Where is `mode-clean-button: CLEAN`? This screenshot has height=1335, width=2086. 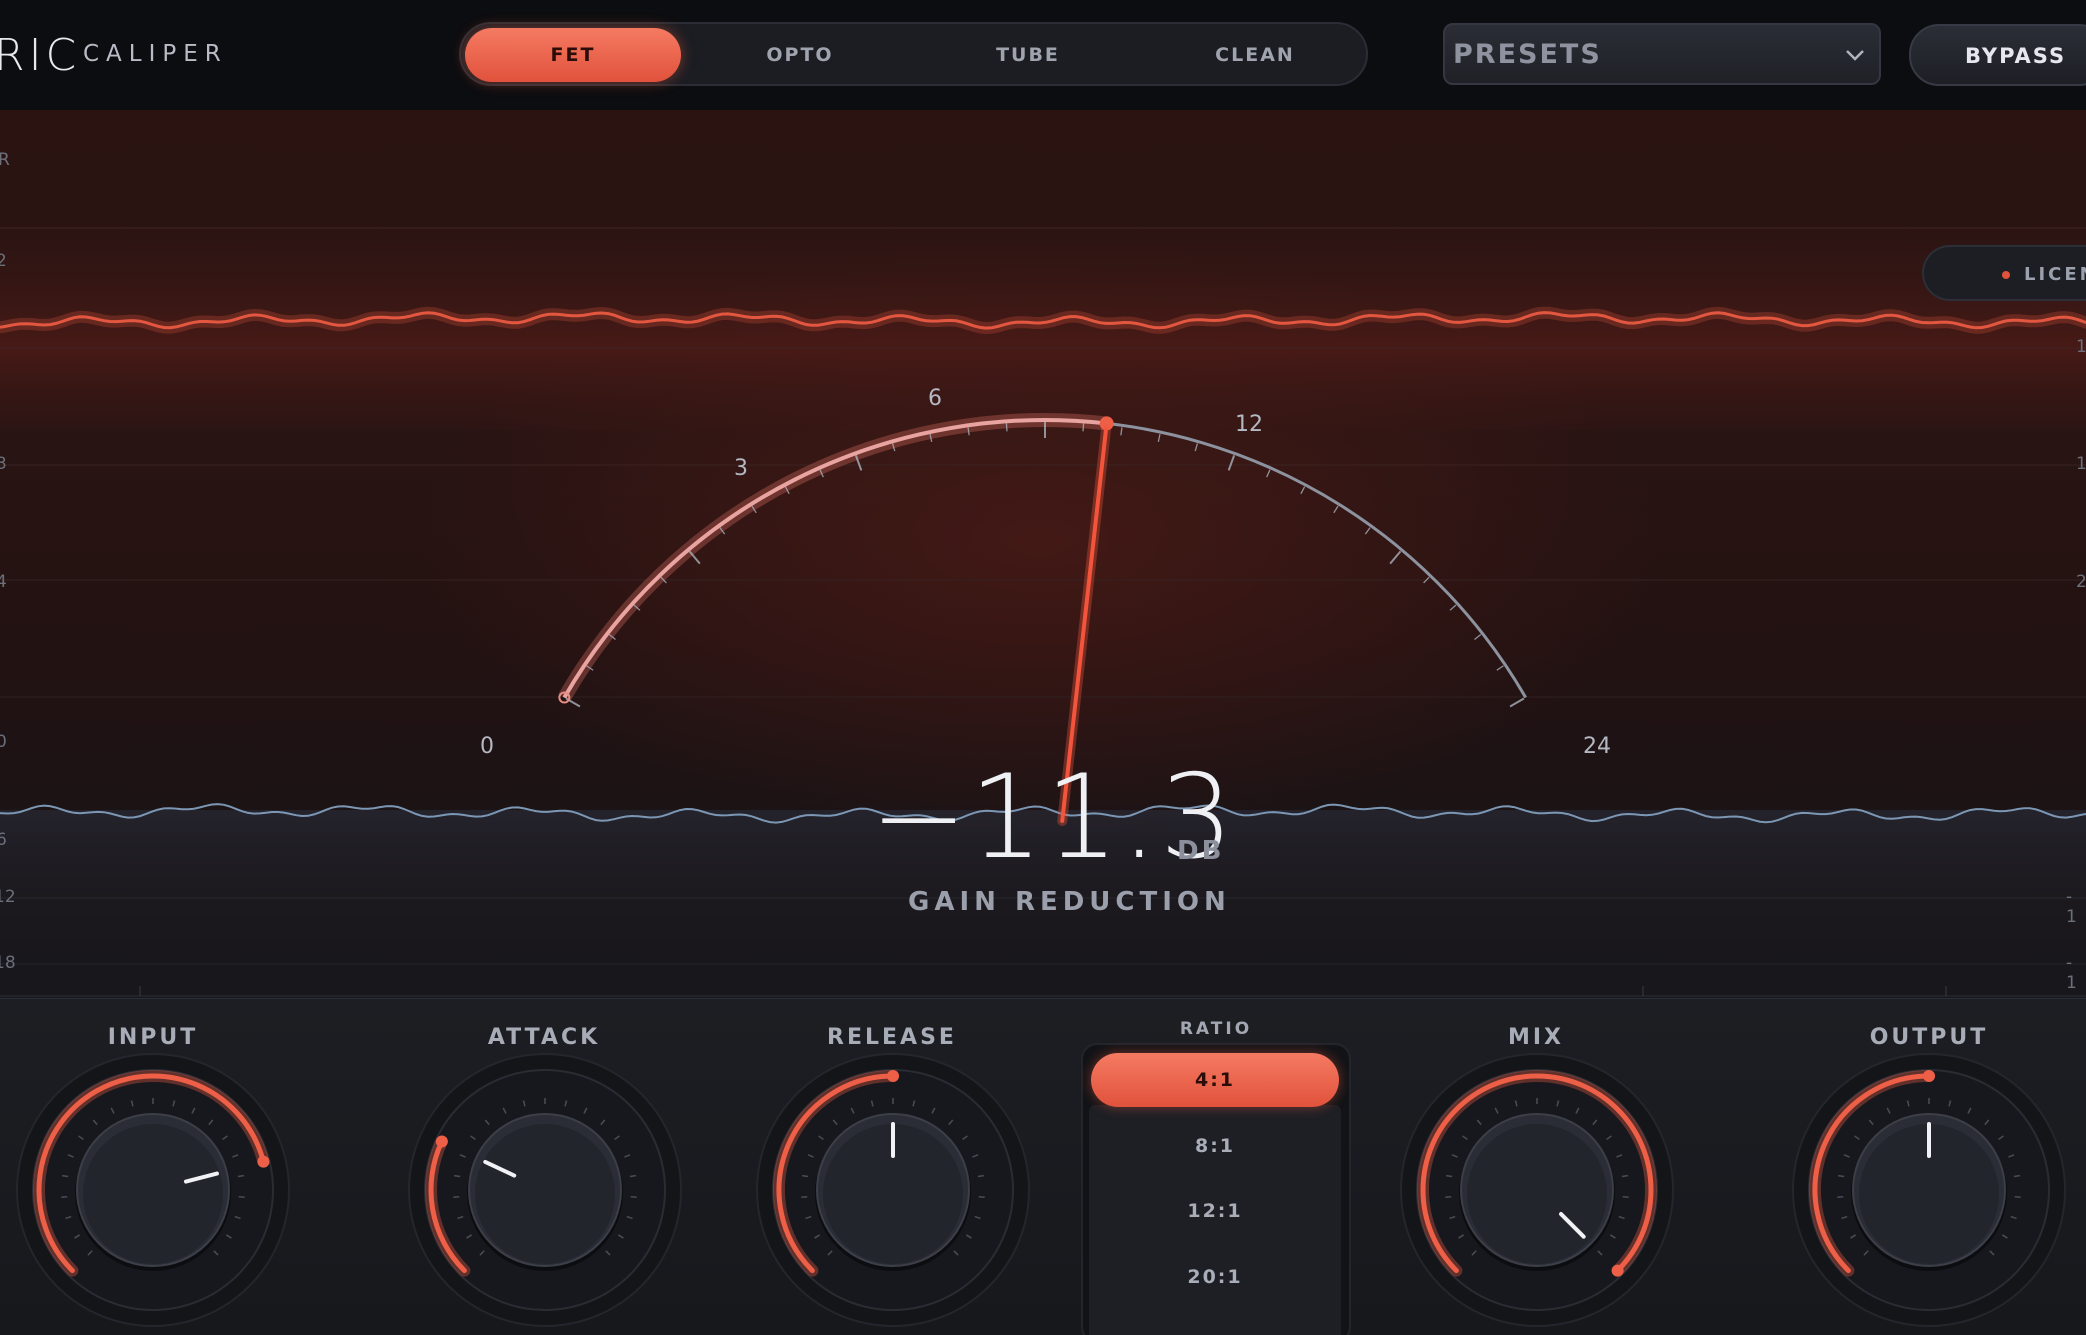
mode-clean-button: CLEAN is located at coordinates (1255, 55).